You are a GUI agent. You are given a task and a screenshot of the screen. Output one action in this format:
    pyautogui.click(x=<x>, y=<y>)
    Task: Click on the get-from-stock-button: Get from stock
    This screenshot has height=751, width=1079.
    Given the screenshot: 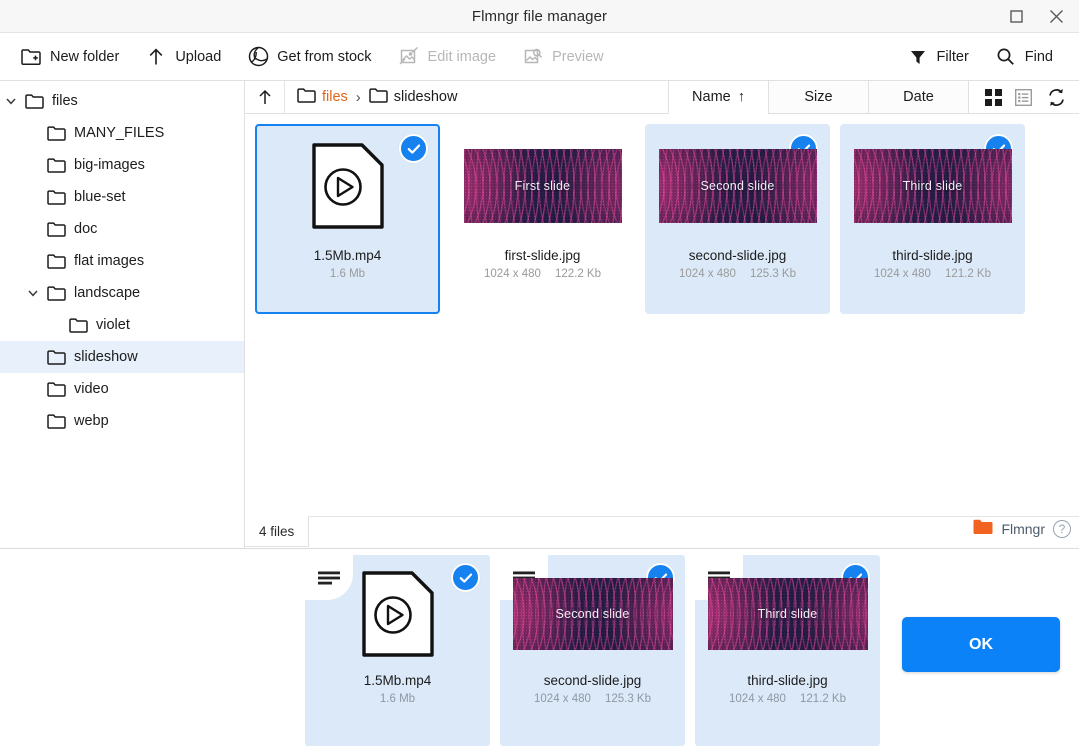 What is the action you would take?
    pyautogui.click(x=309, y=57)
    